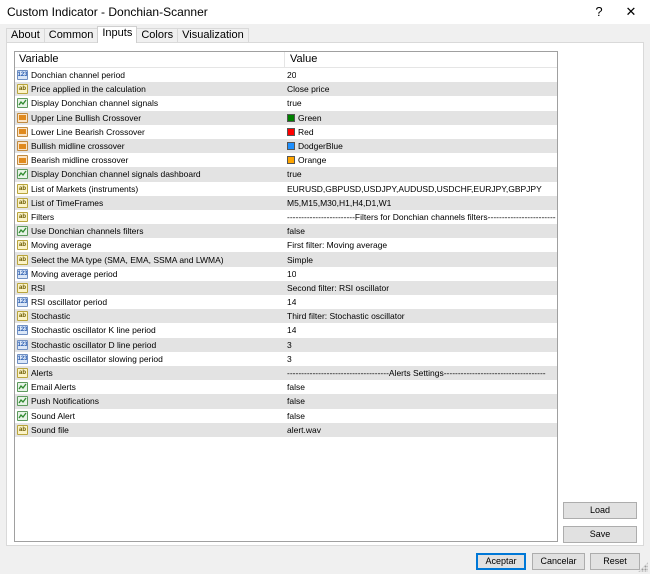  What do you see at coordinates (157, 35) in the screenshot?
I see `tab-colors: Colors` at bounding box center [157, 35].